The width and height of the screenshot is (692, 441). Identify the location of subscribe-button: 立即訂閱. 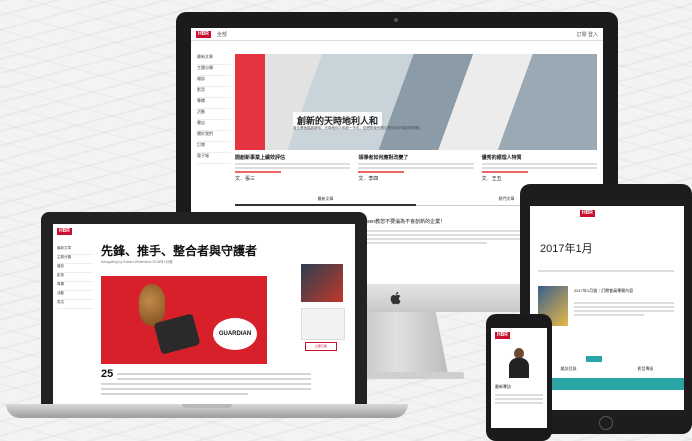
(321, 346).